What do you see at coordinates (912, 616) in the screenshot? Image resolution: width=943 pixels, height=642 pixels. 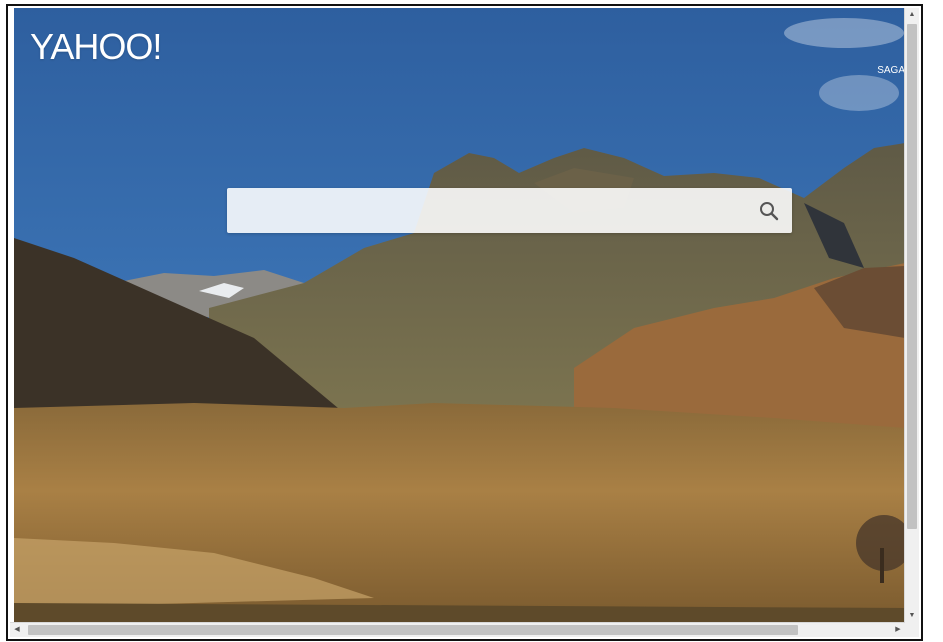 I see `scroll-down-icon: ▼` at bounding box center [912, 616].